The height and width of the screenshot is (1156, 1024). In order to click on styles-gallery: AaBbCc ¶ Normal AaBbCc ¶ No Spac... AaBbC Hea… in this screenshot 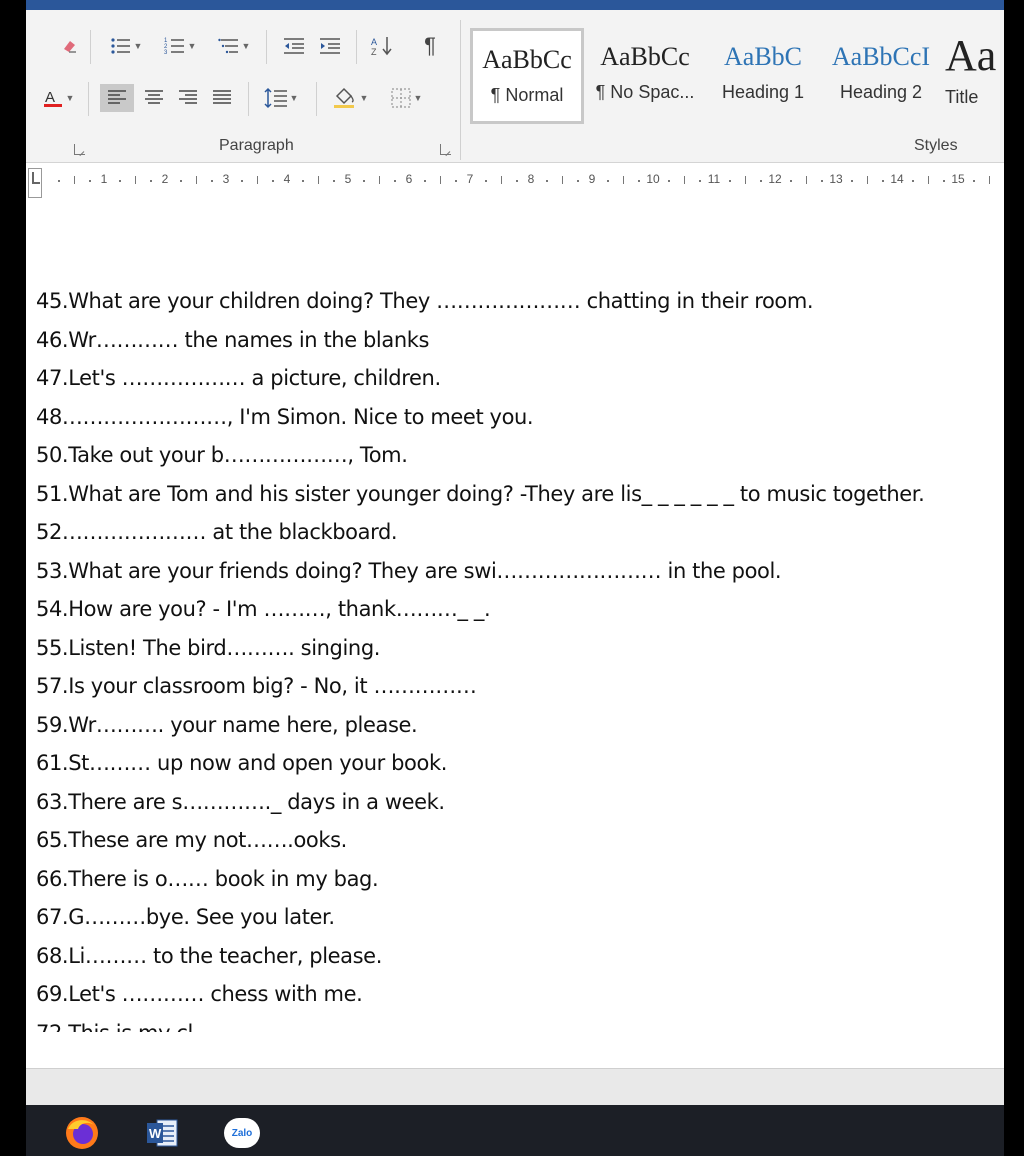, I will do `click(737, 77)`.